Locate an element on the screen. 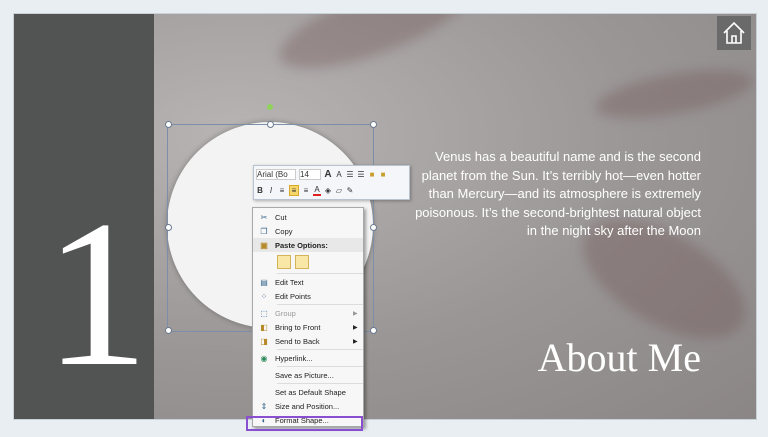  send-backward-icon: ■ is located at coordinates (383, 174).